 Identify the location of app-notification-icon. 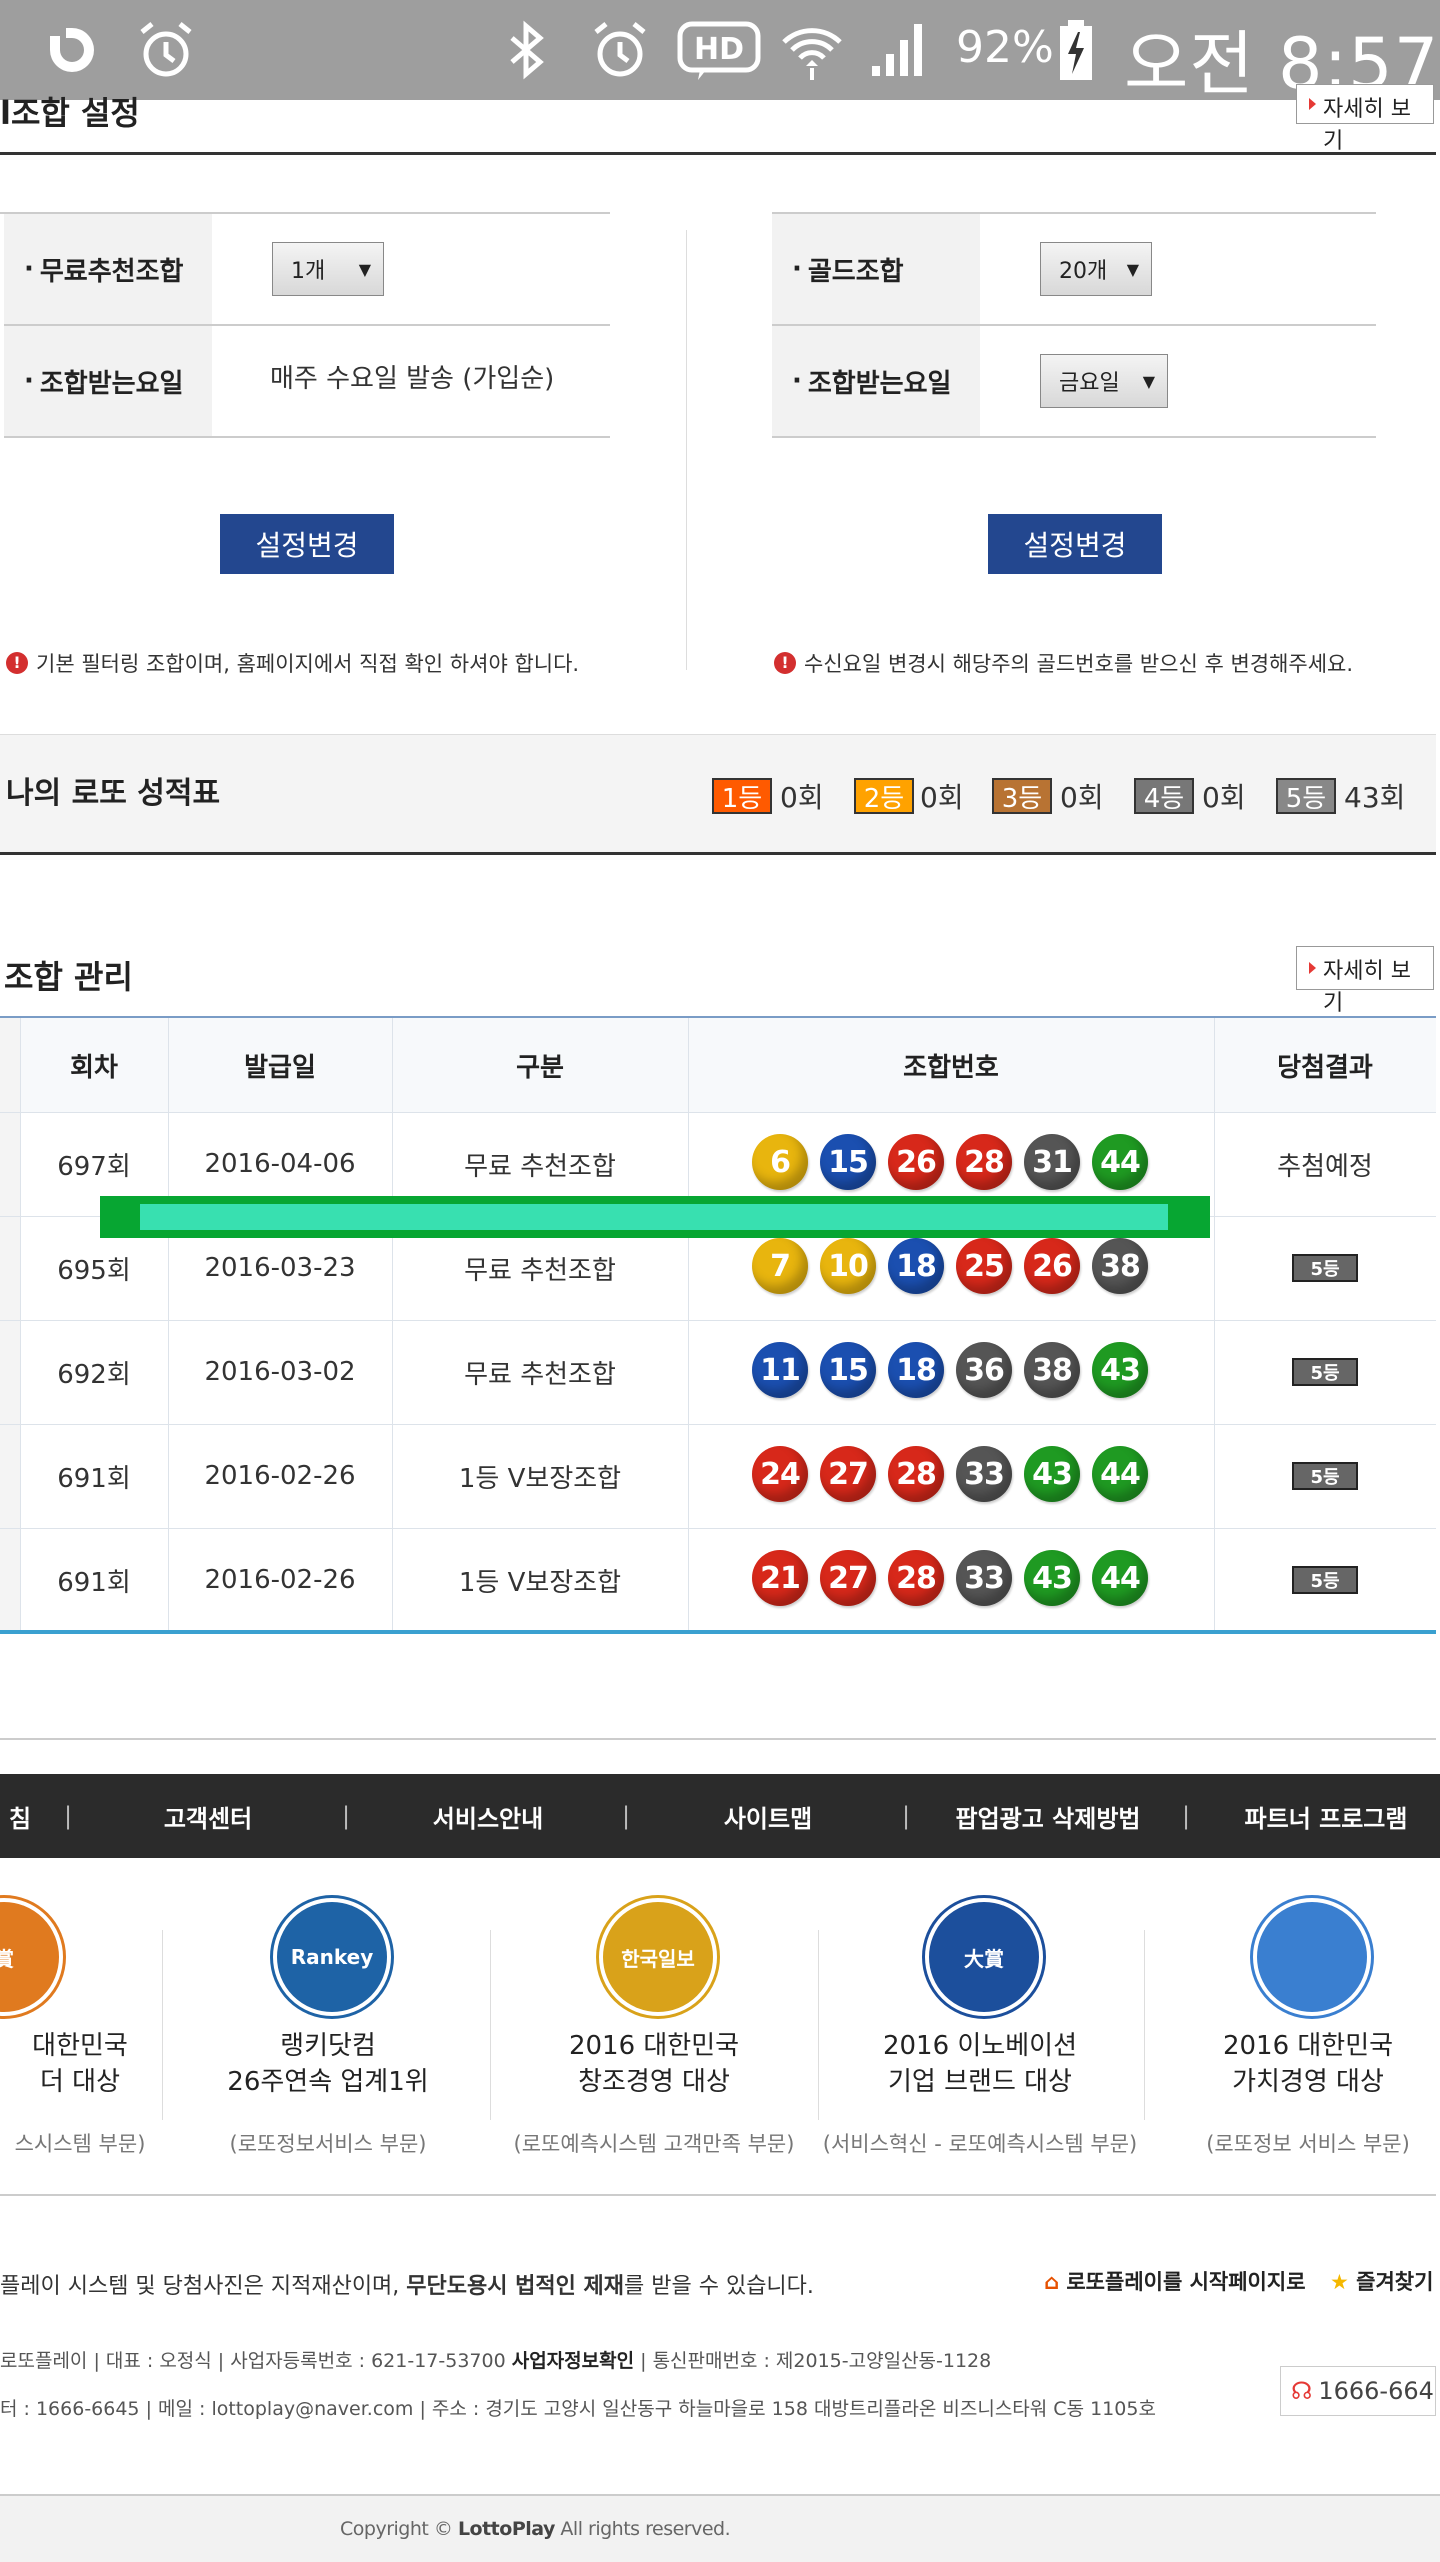
(72, 50).